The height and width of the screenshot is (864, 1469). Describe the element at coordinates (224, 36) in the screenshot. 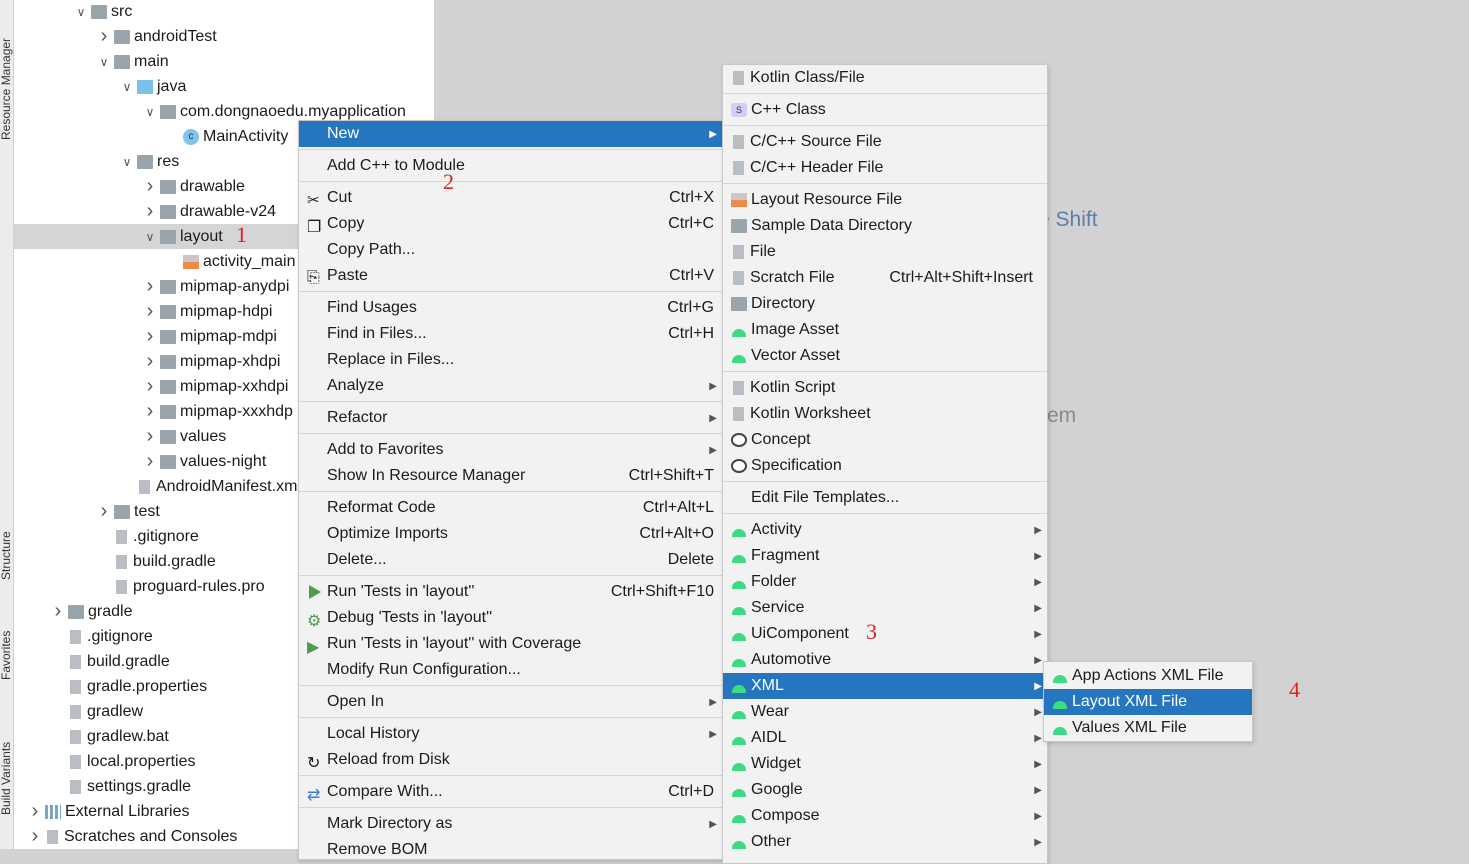

I see `tree-item-androidtest: › androidTest` at that location.